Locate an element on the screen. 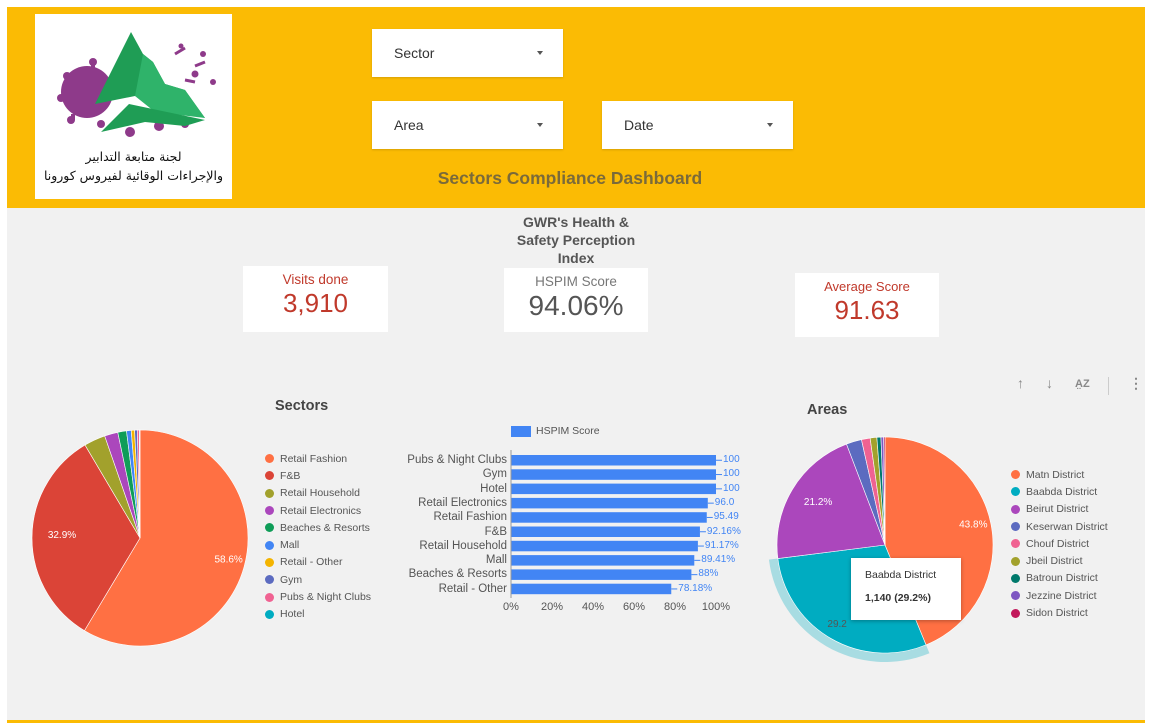  average-value: 91.63 is located at coordinates (867, 310).